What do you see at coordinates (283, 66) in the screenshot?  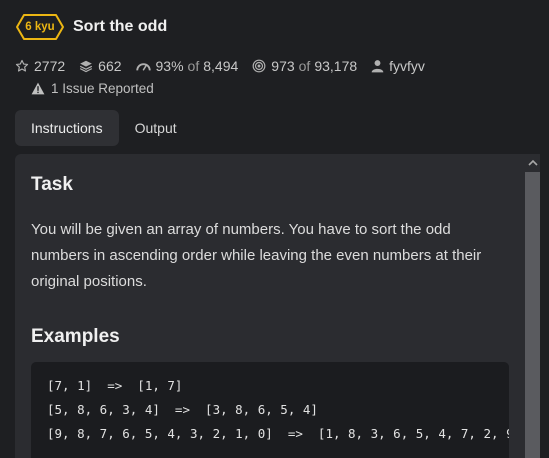 I see `completed-count: 973` at bounding box center [283, 66].